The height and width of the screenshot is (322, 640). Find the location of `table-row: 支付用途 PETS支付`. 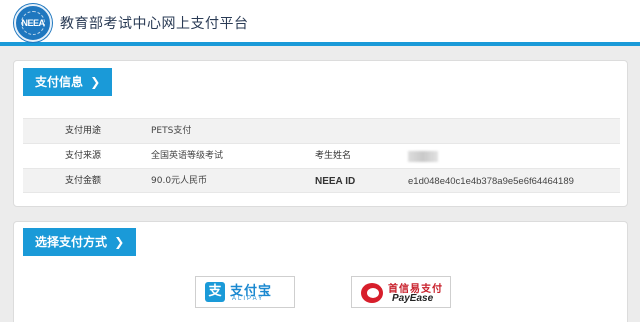

table-row: 支付用途 PETS支付 is located at coordinates (321, 130).